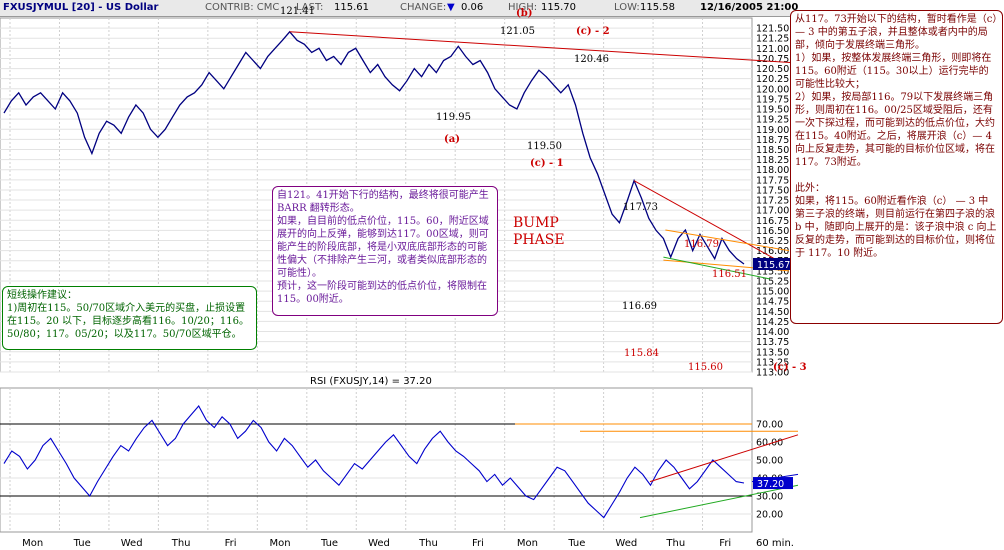 The width and height of the screenshot is (1004, 550). I want to click on price-annotation: 119.50, so click(544, 146).